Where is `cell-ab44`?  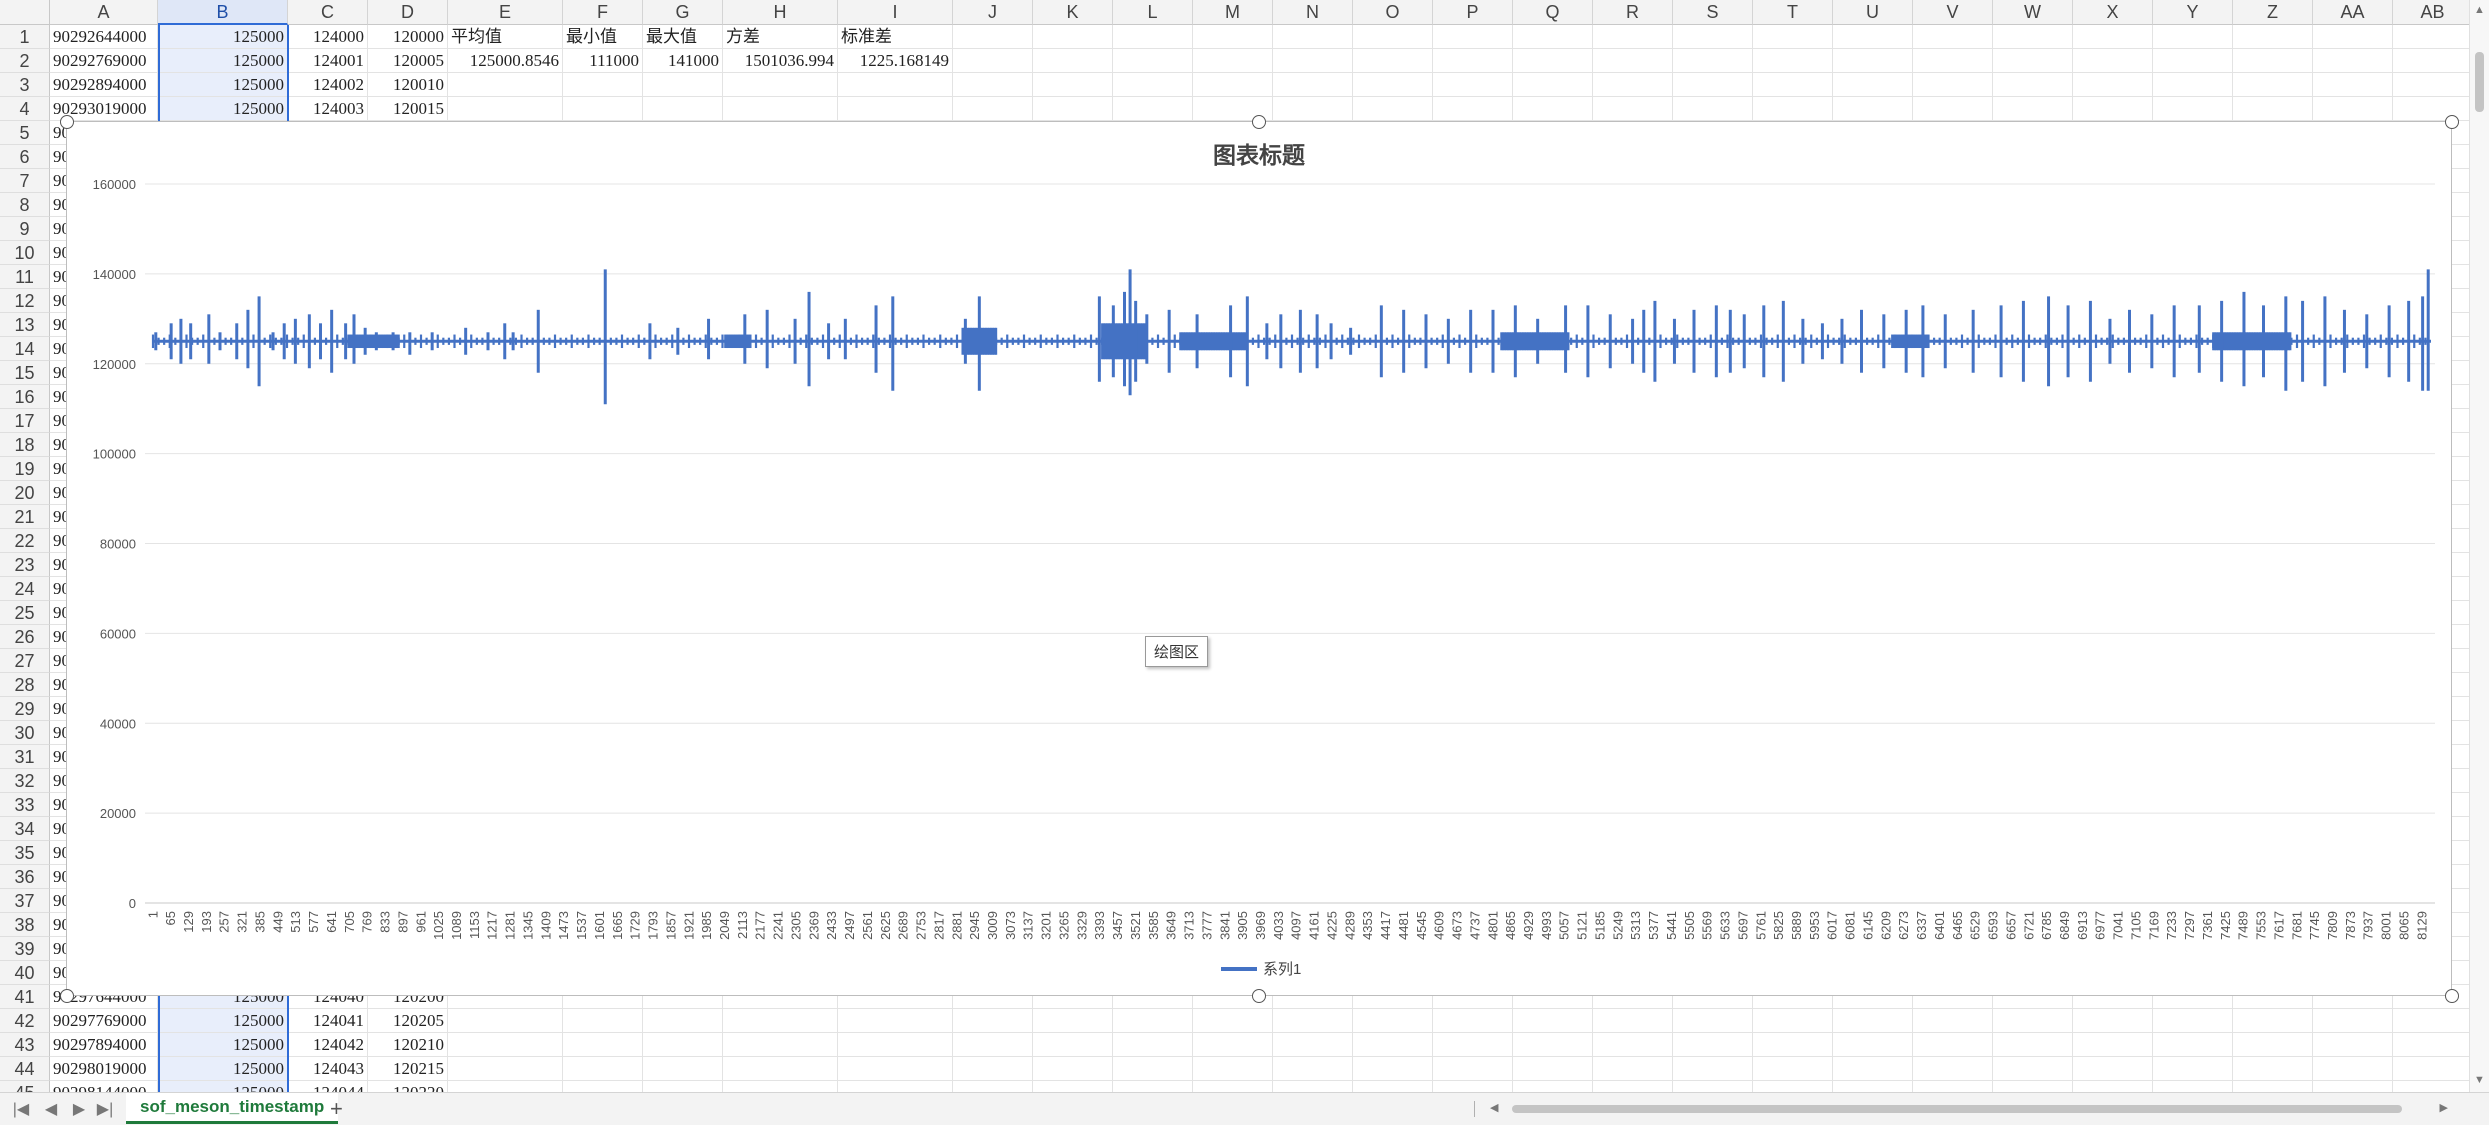
cell-ab44 is located at coordinates (2431, 1069).